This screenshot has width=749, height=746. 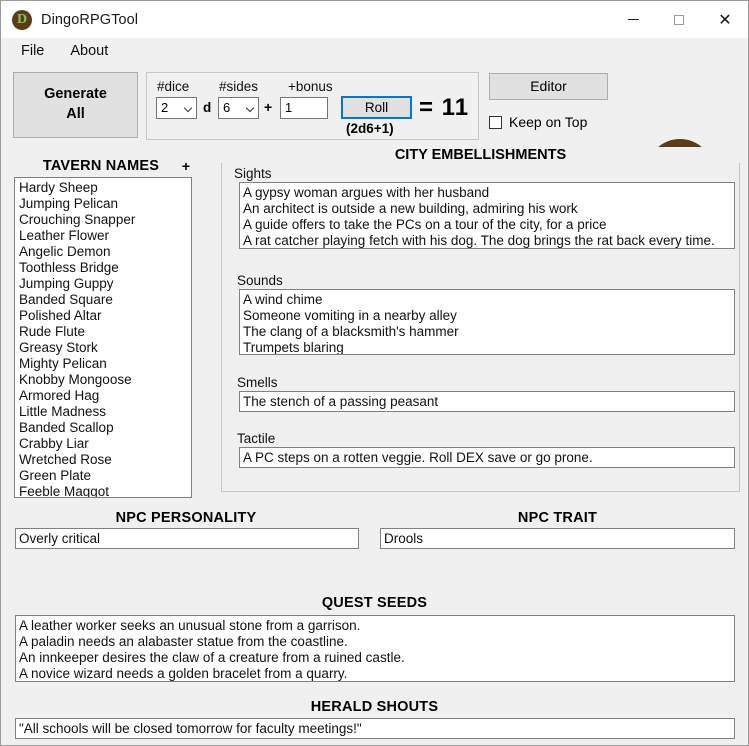 What do you see at coordinates (444, 107) in the screenshot?
I see `dice-result-value: = 11` at bounding box center [444, 107].